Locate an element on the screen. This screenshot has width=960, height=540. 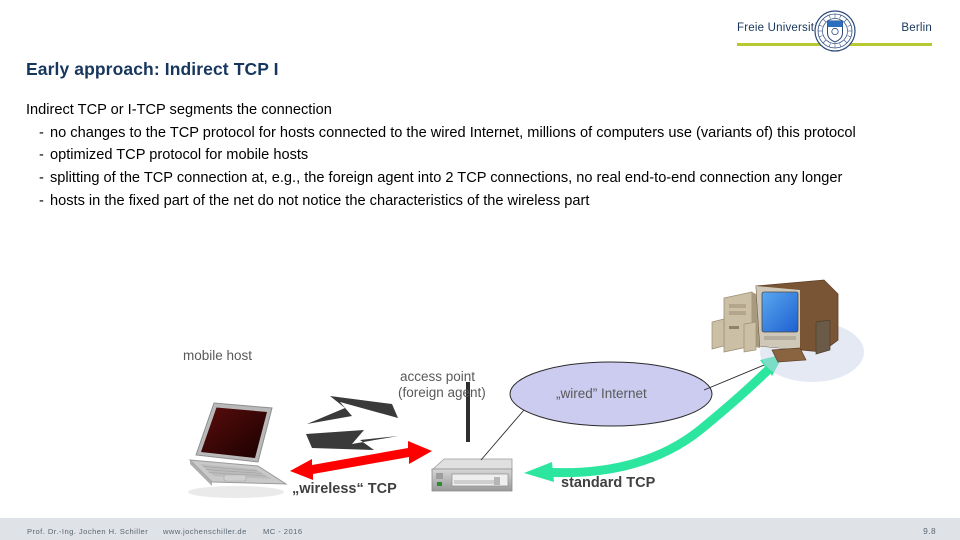
fu-berlin-seal-icon is located at coordinates (834, 31).